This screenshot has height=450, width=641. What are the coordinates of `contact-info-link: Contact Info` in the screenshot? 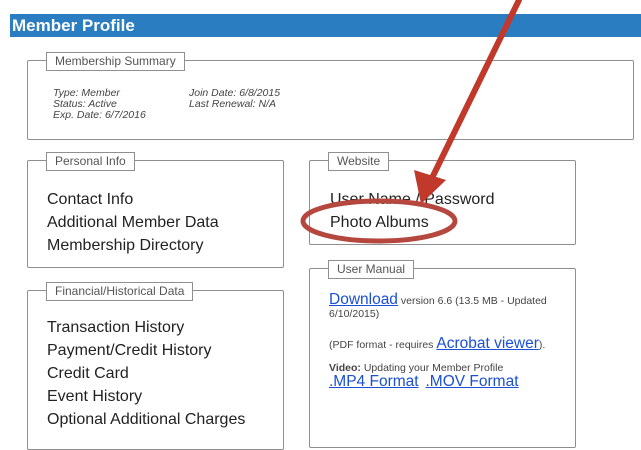 It's located at (133, 199).